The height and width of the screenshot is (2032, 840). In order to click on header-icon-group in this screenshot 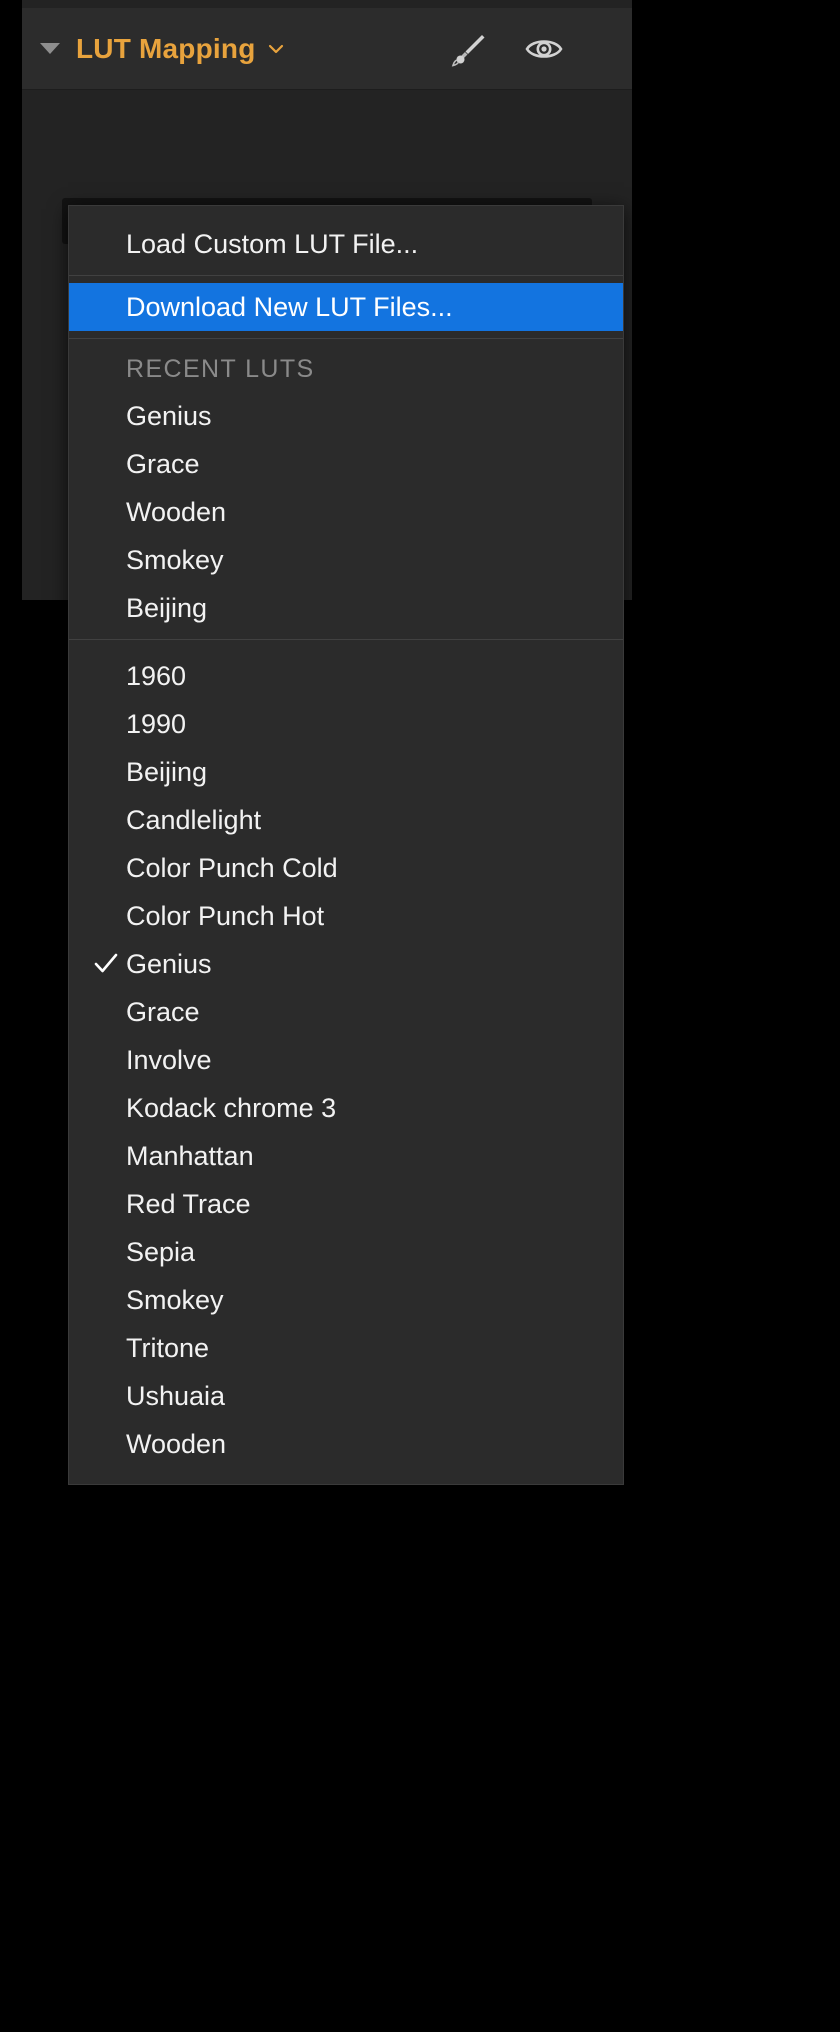, I will do `click(507, 49)`.